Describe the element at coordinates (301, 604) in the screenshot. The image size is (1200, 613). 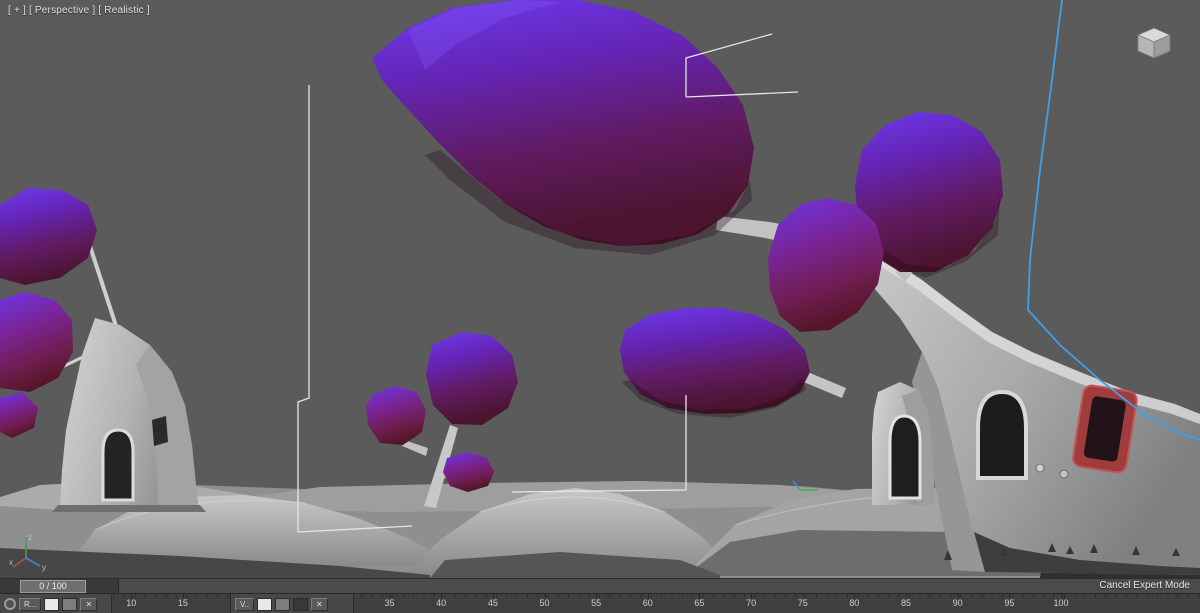
I see `statusbar-field-dark` at that location.